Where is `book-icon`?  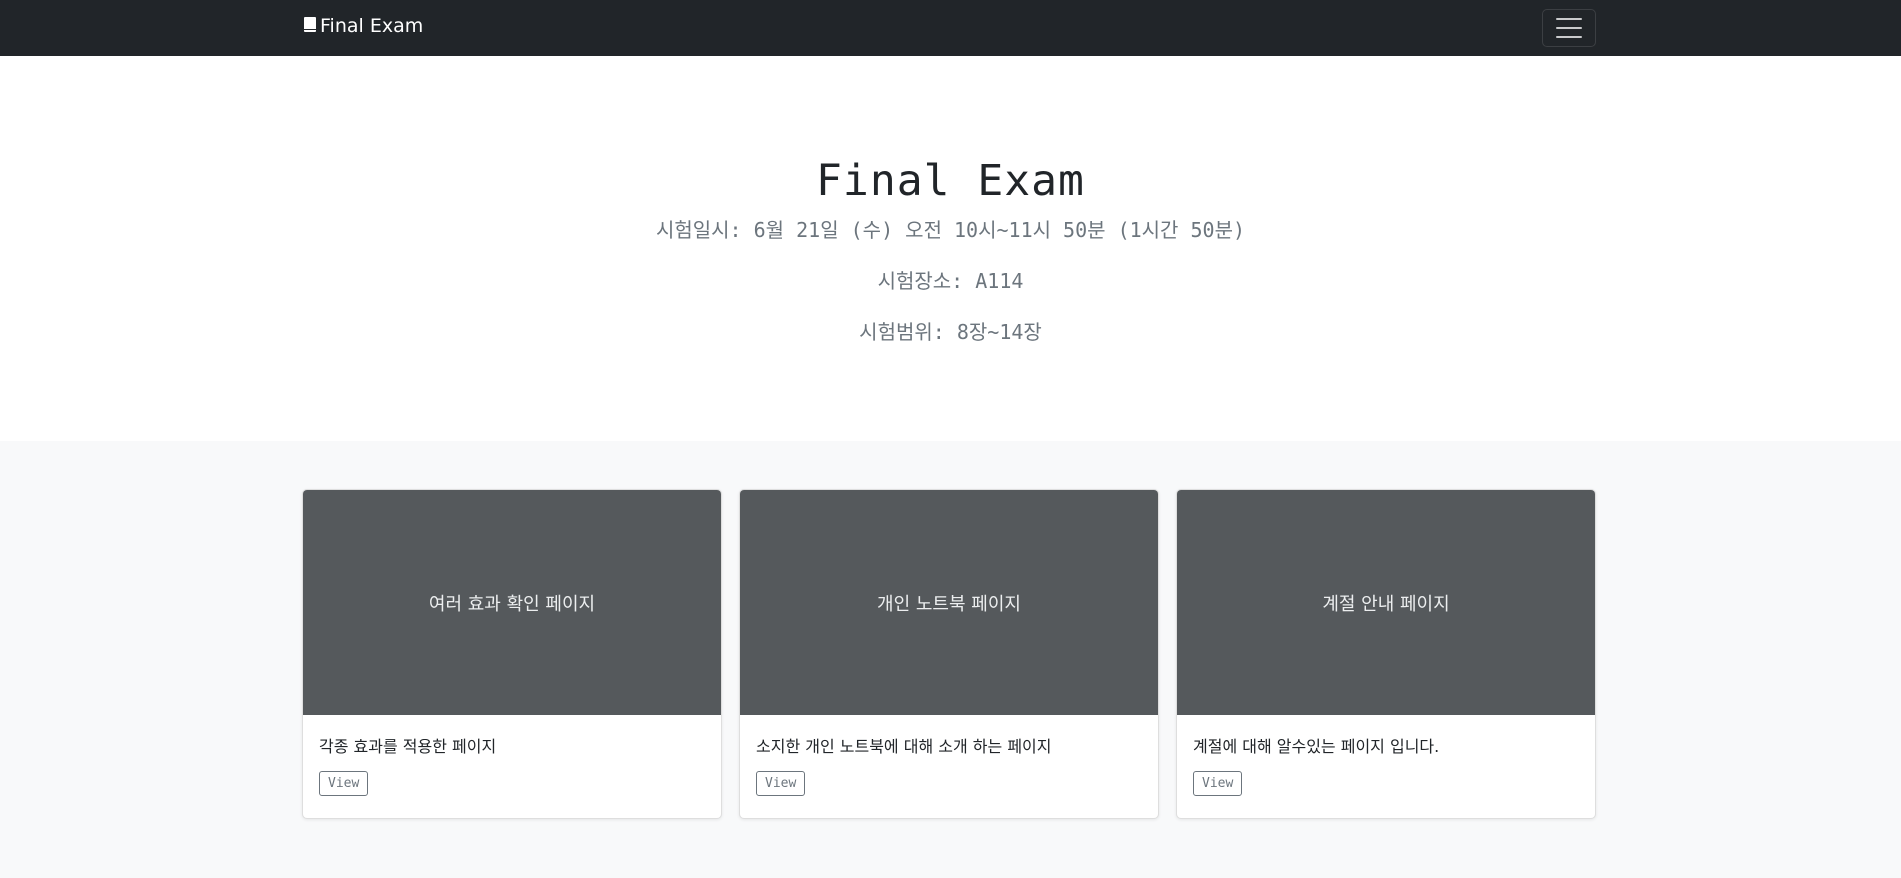 book-icon is located at coordinates (310, 24).